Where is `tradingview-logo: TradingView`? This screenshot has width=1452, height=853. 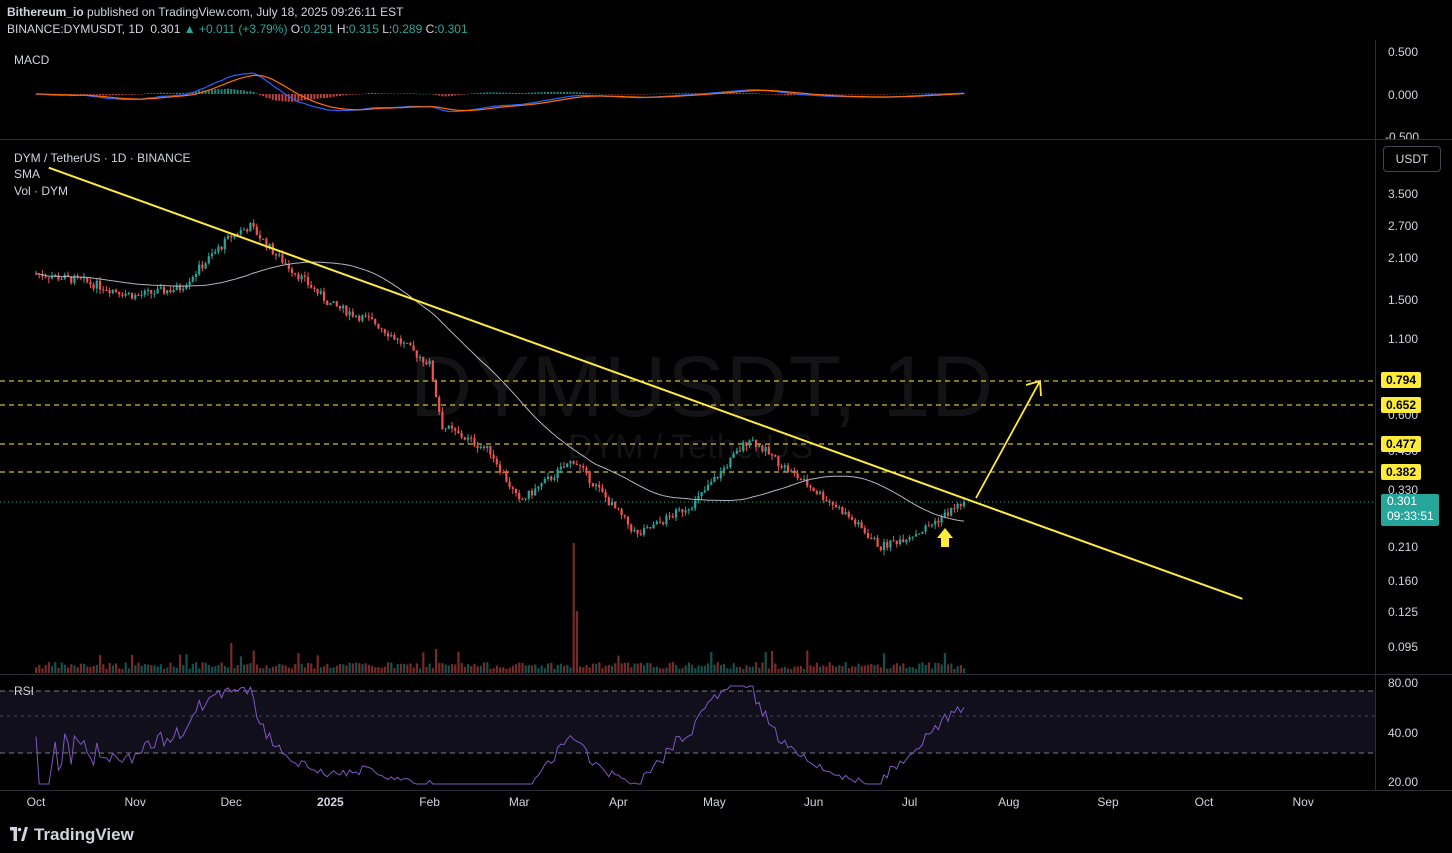 tradingview-logo: TradingView is located at coordinates (71, 835).